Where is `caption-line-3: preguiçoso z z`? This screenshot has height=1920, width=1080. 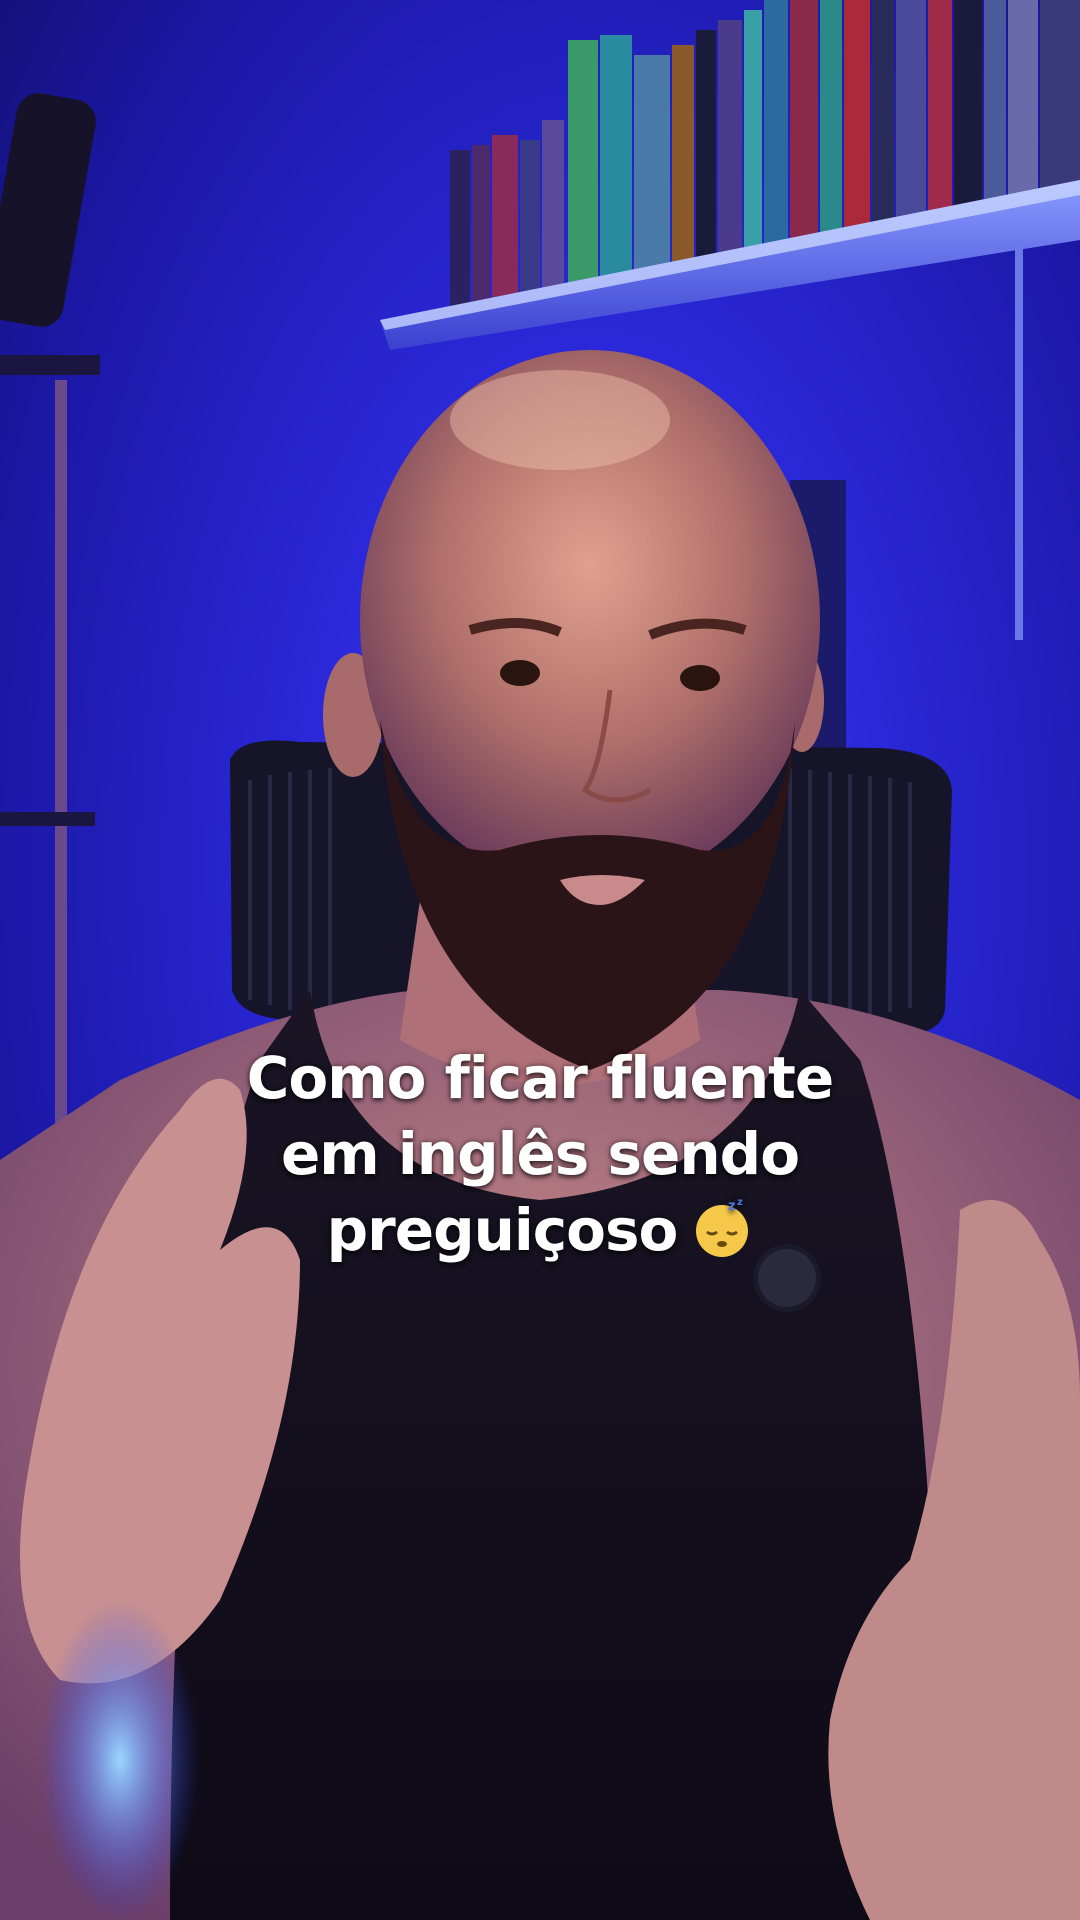
caption-line-3: preguiçoso z z is located at coordinates (540, 1230).